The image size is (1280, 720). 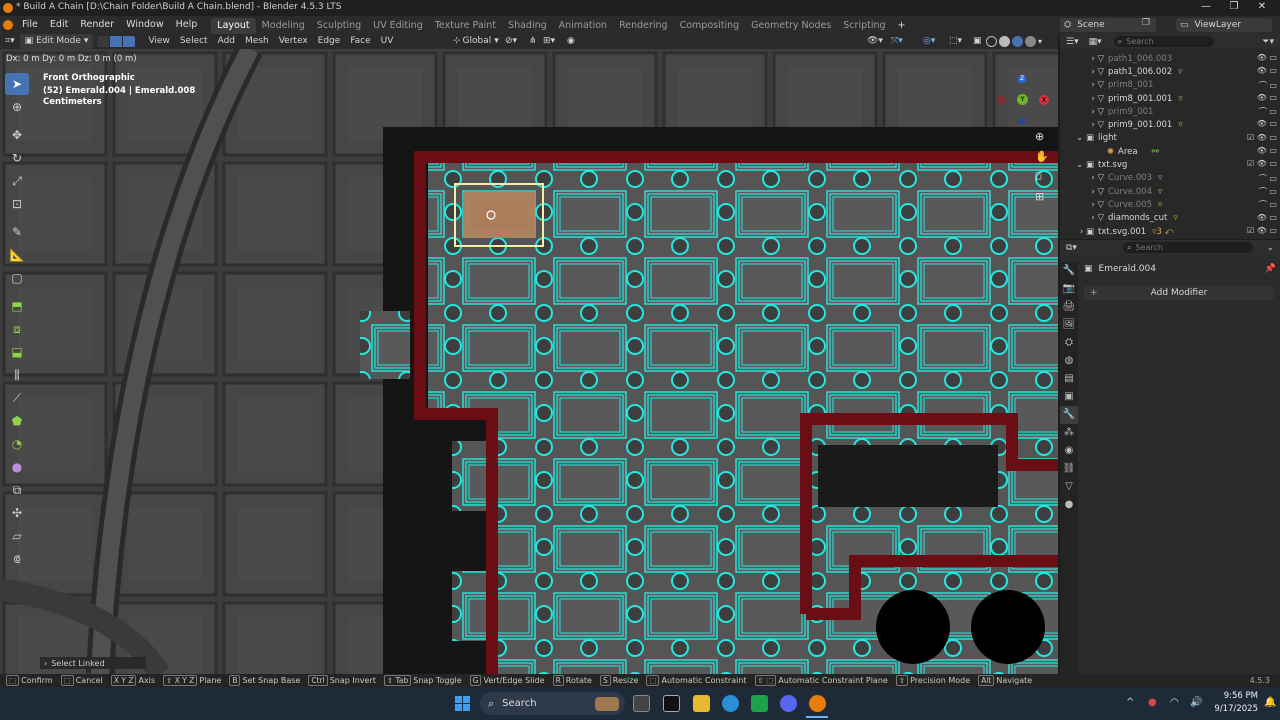 I want to click on material-tab-icon: ●, so click(x=1069, y=505).